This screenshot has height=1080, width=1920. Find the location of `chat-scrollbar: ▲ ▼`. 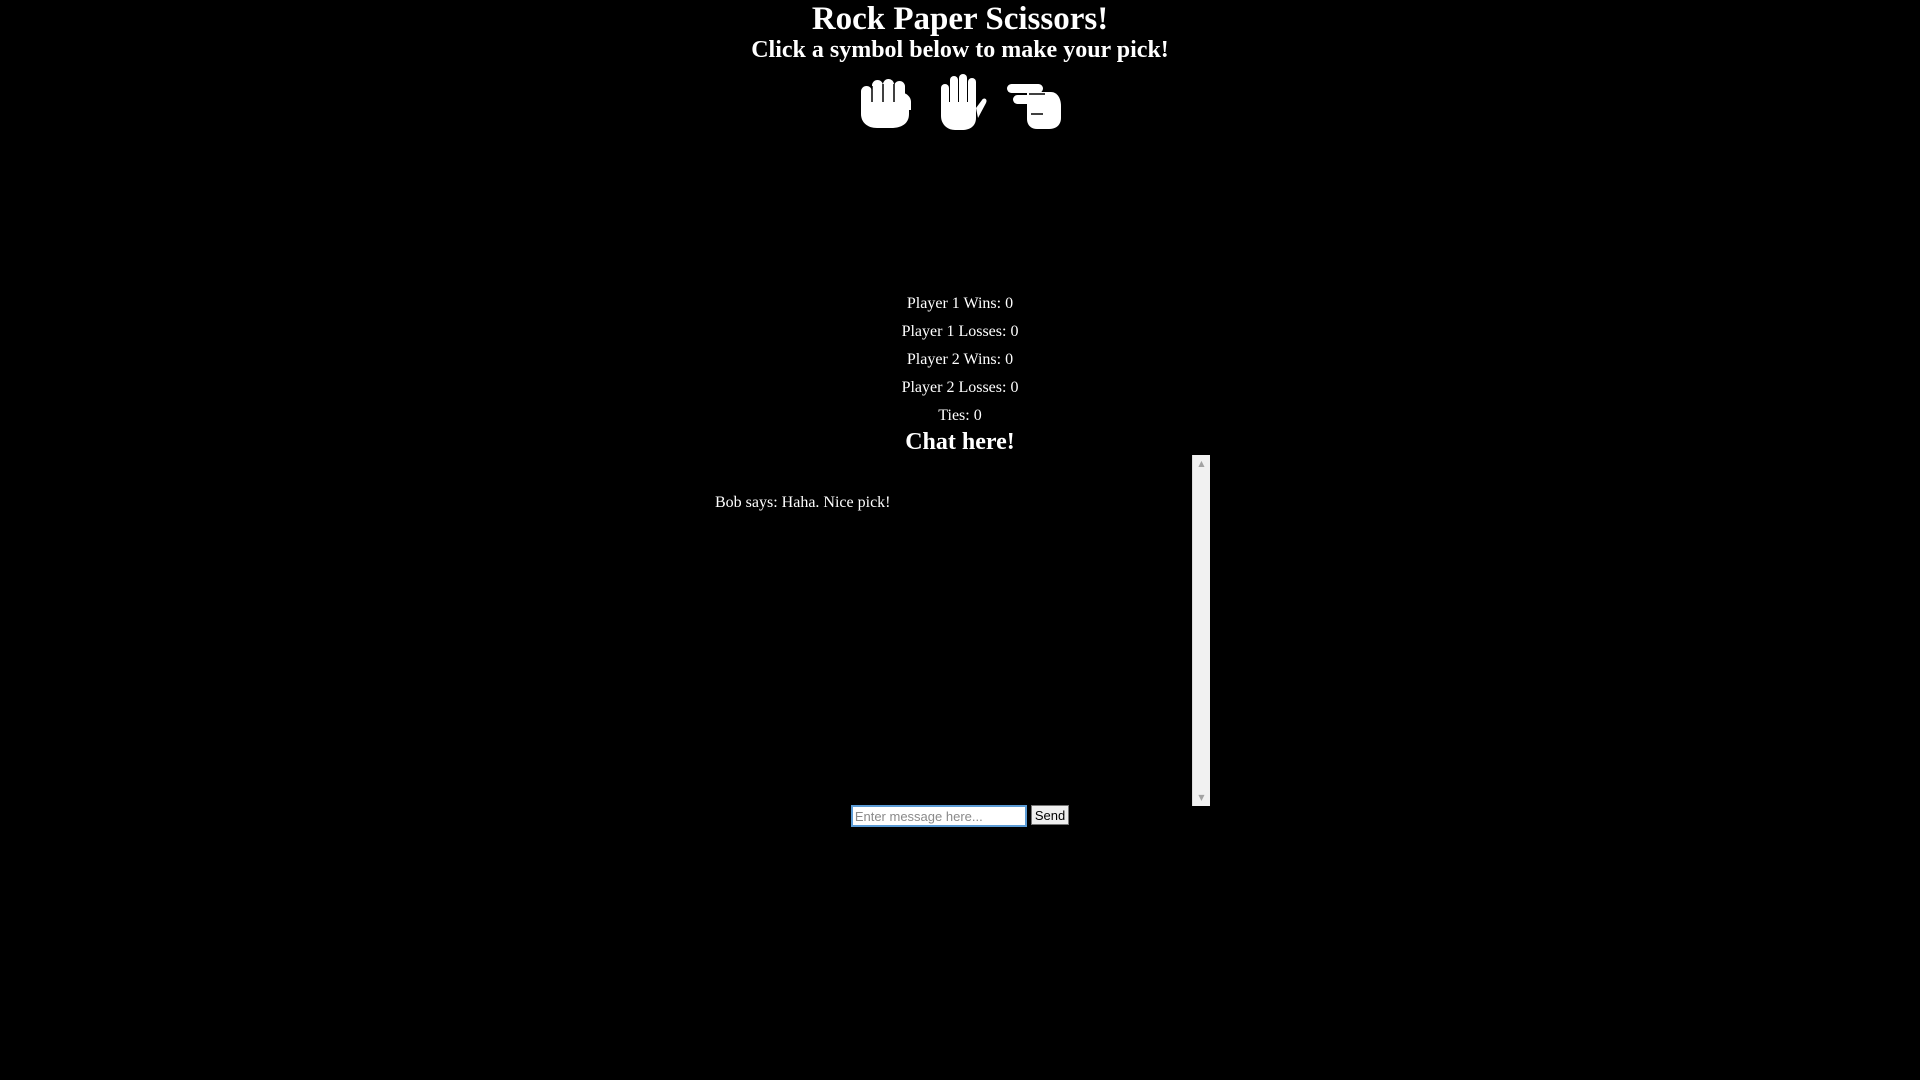

chat-scrollbar: ▲ ▼ is located at coordinates (1201, 630).